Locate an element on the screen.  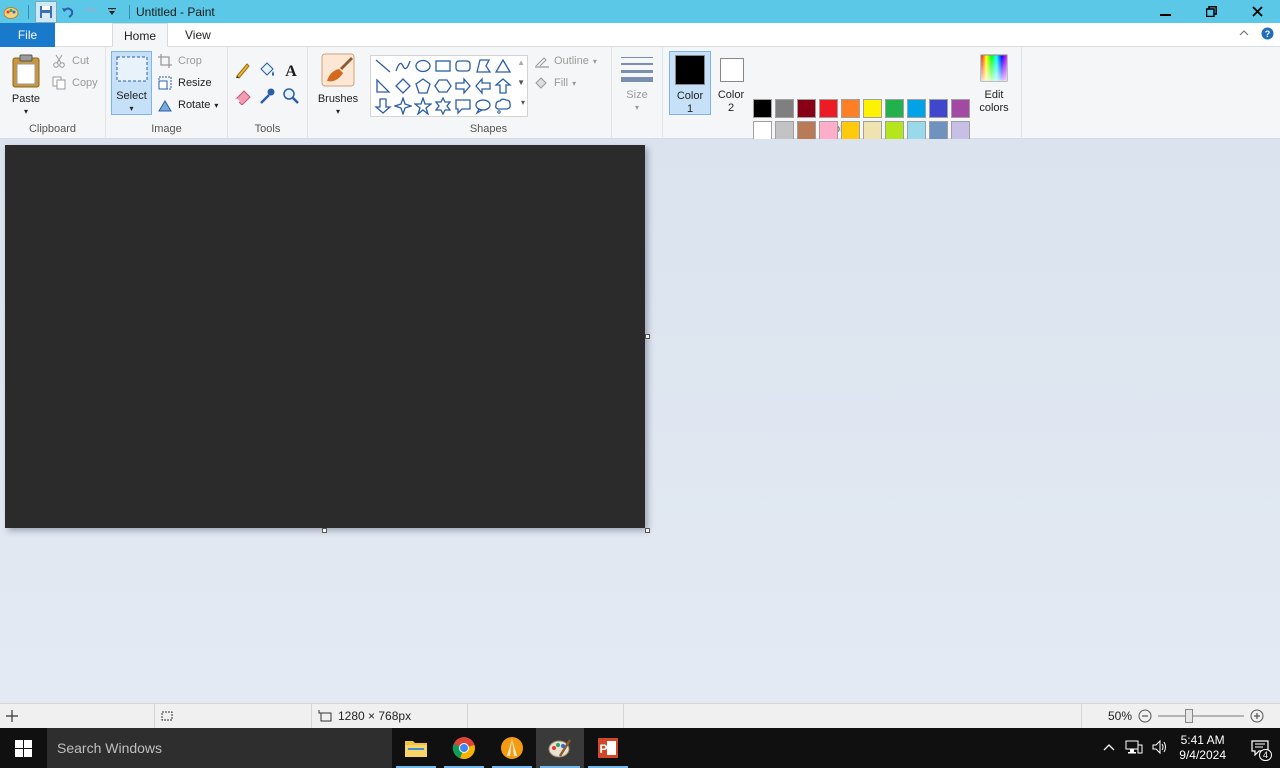
color1-button: Color 1 is located at coordinates (690, 83).